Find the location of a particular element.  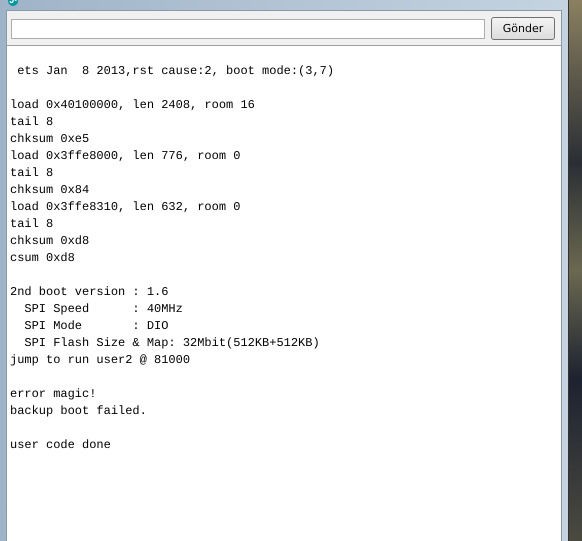

output-line: error magic! is located at coordinates (53, 394).